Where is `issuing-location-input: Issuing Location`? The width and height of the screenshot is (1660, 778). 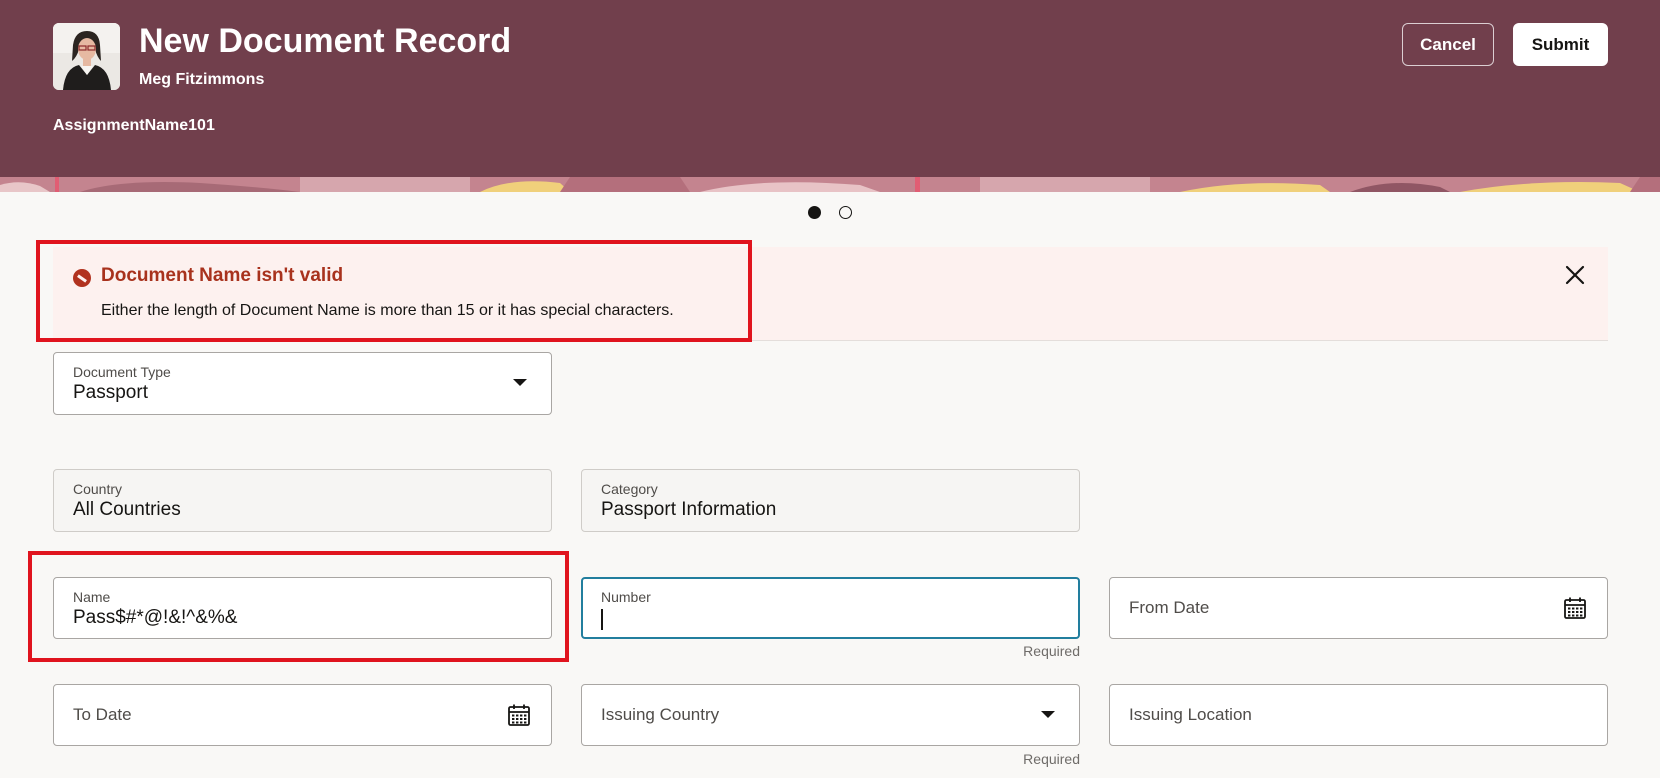
issuing-location-input: Issuing Location is located at coordinates (1358, 715).